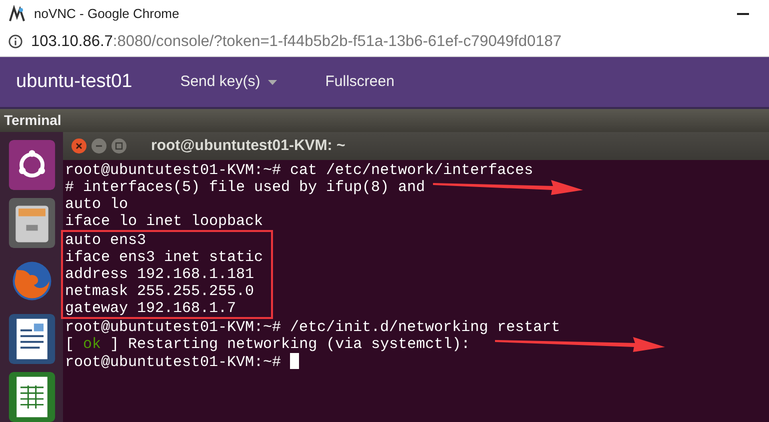 The height and width of the screenshot is (422, 769). Describe the element at coordinates (79, 146) in the screenshot. I see `close-icon` at that location.